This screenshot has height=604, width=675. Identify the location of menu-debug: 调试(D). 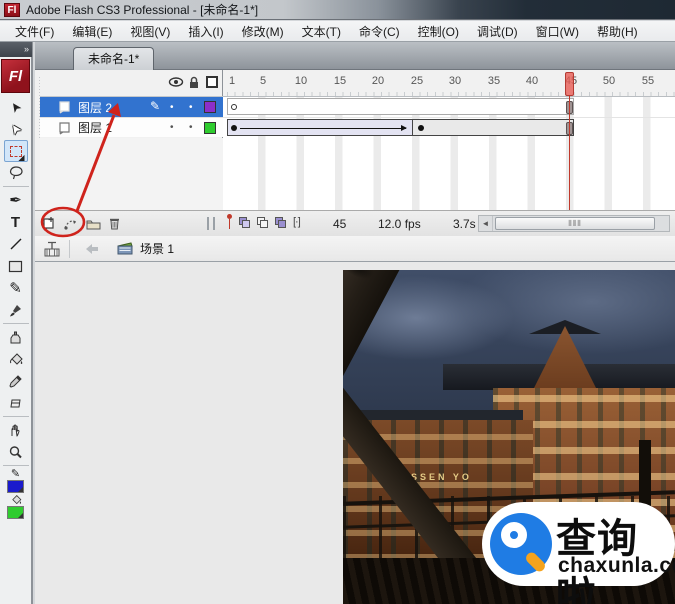
(497, 31).